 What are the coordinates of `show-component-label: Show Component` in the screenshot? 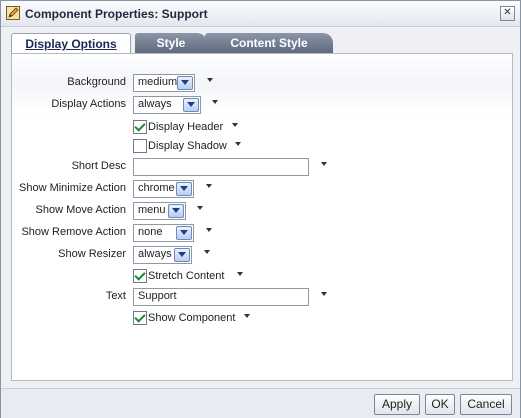 It's located at (192, 318).